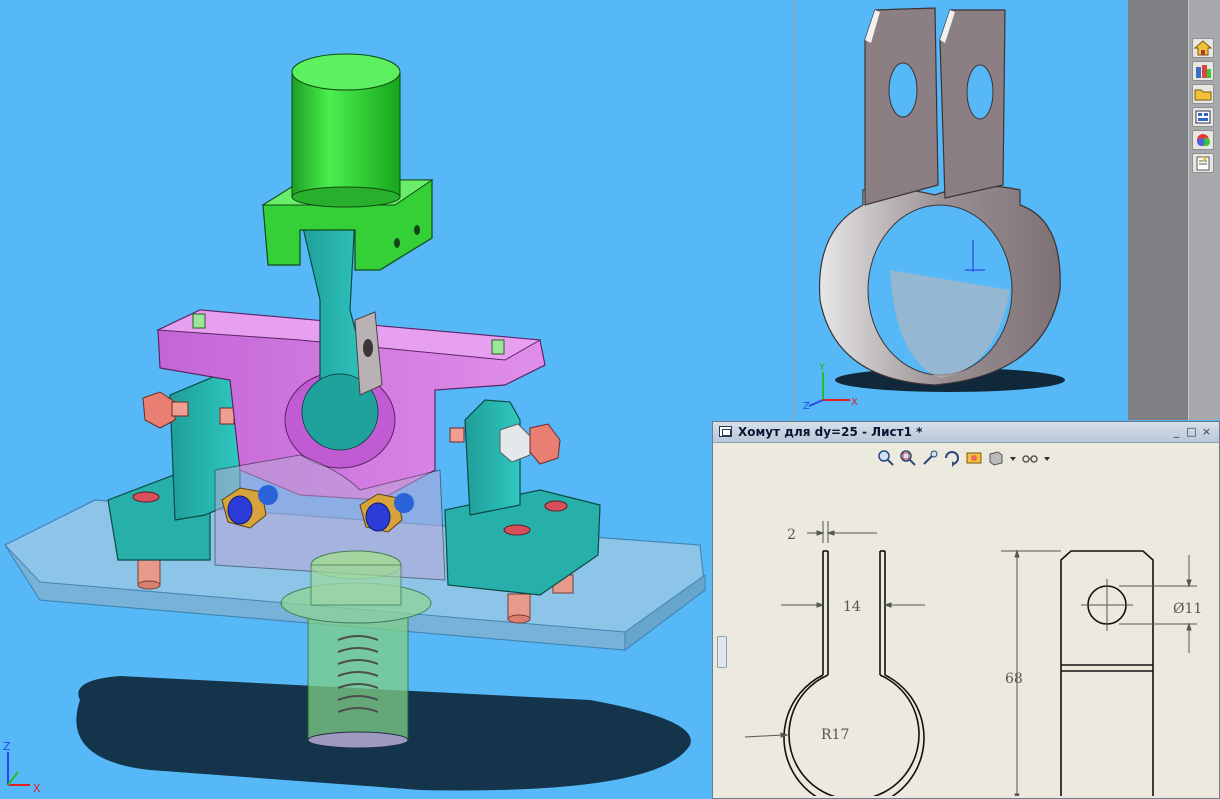  Describe the element at coordinates (725, 431) in the screenshot. I see `drawing-document-icon` at that location.